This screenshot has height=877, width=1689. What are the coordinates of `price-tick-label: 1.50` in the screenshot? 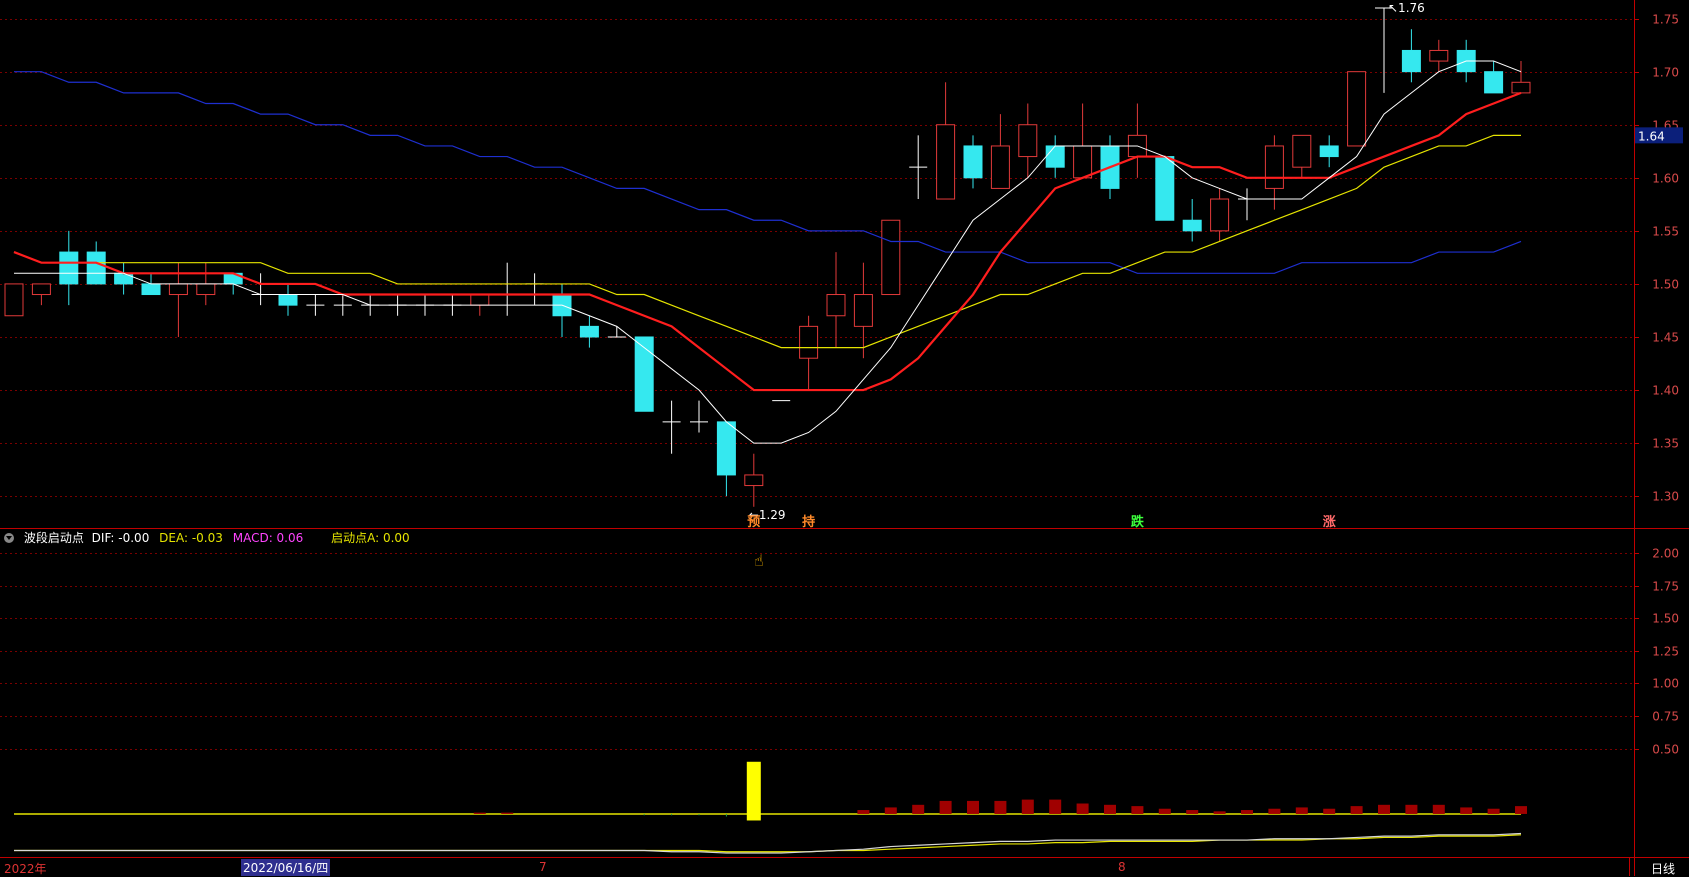 It's located at (1665, 285).